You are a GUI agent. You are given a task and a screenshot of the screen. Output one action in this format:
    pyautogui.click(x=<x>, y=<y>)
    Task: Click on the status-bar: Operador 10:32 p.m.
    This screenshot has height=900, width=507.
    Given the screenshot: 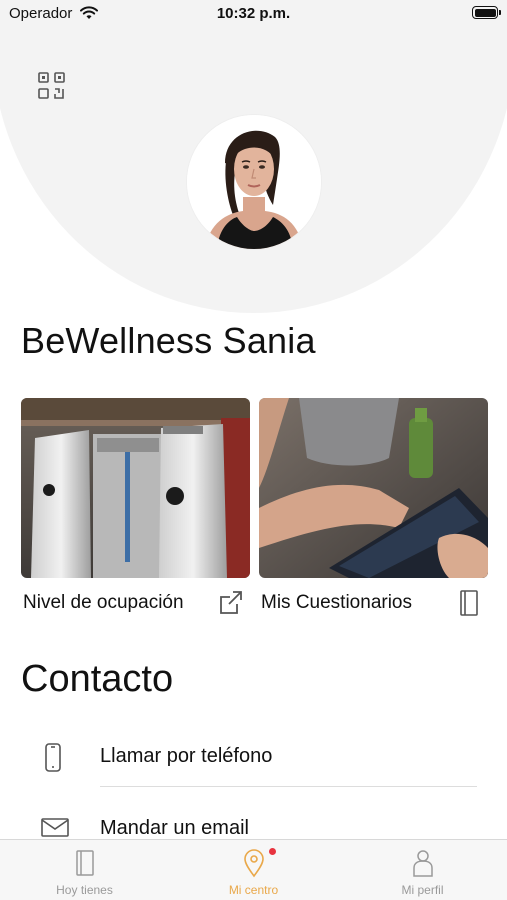 What is the action you would take?
    pyautogui.click(x=253, y=14)
    